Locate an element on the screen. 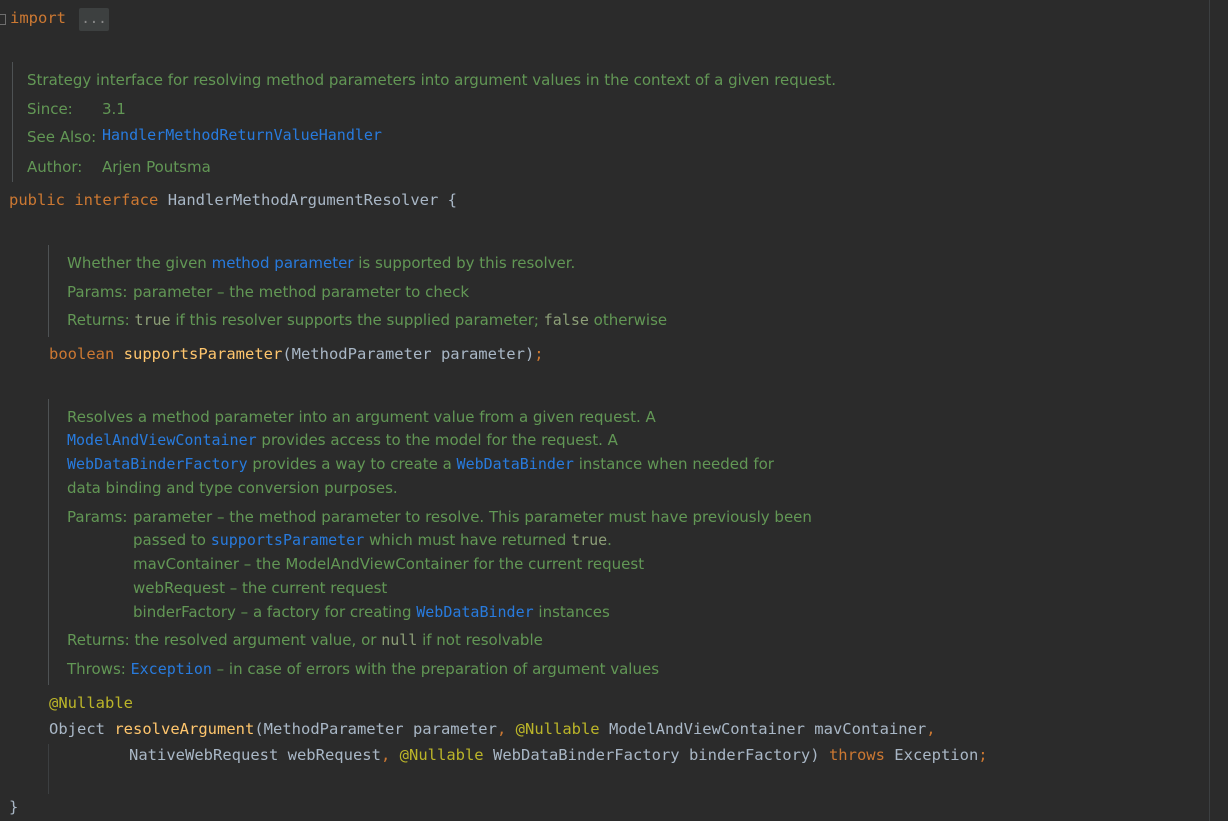 Image resolution: width=1228 pixels, height=821 pixels. see-also-link: HandlerMethodReturnValueHandler is located at coordinates (242, 135).